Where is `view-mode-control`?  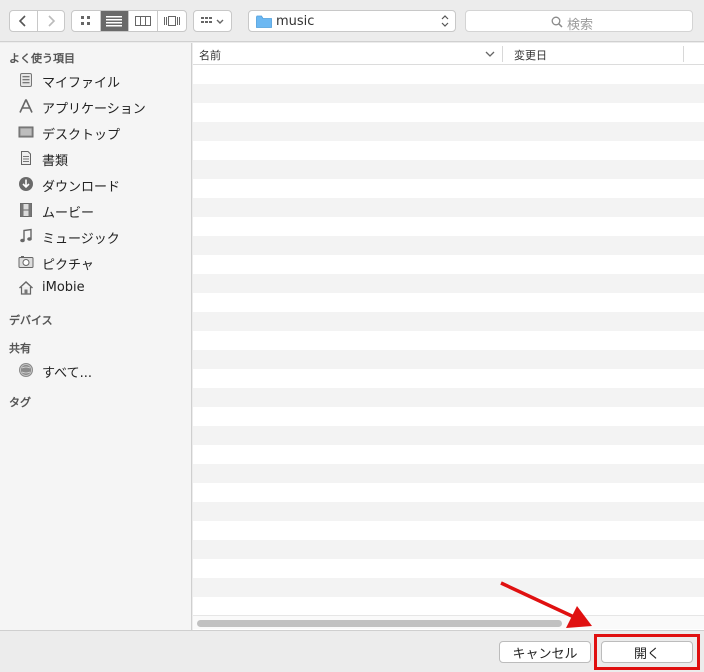 view-mode-control is located at coordinates (129, 21).